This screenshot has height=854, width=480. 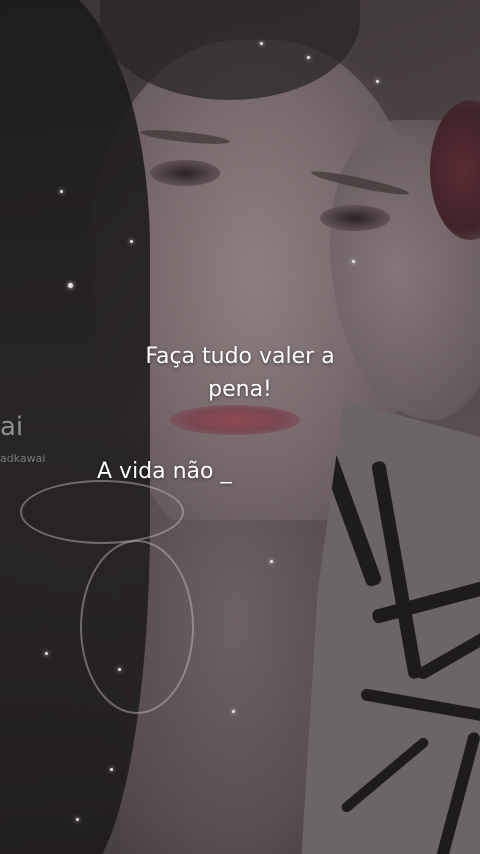 What do you see at coordinates (137, 627) in the screenshot?
I see `earphone-cable` at bounding box center [137, 627].